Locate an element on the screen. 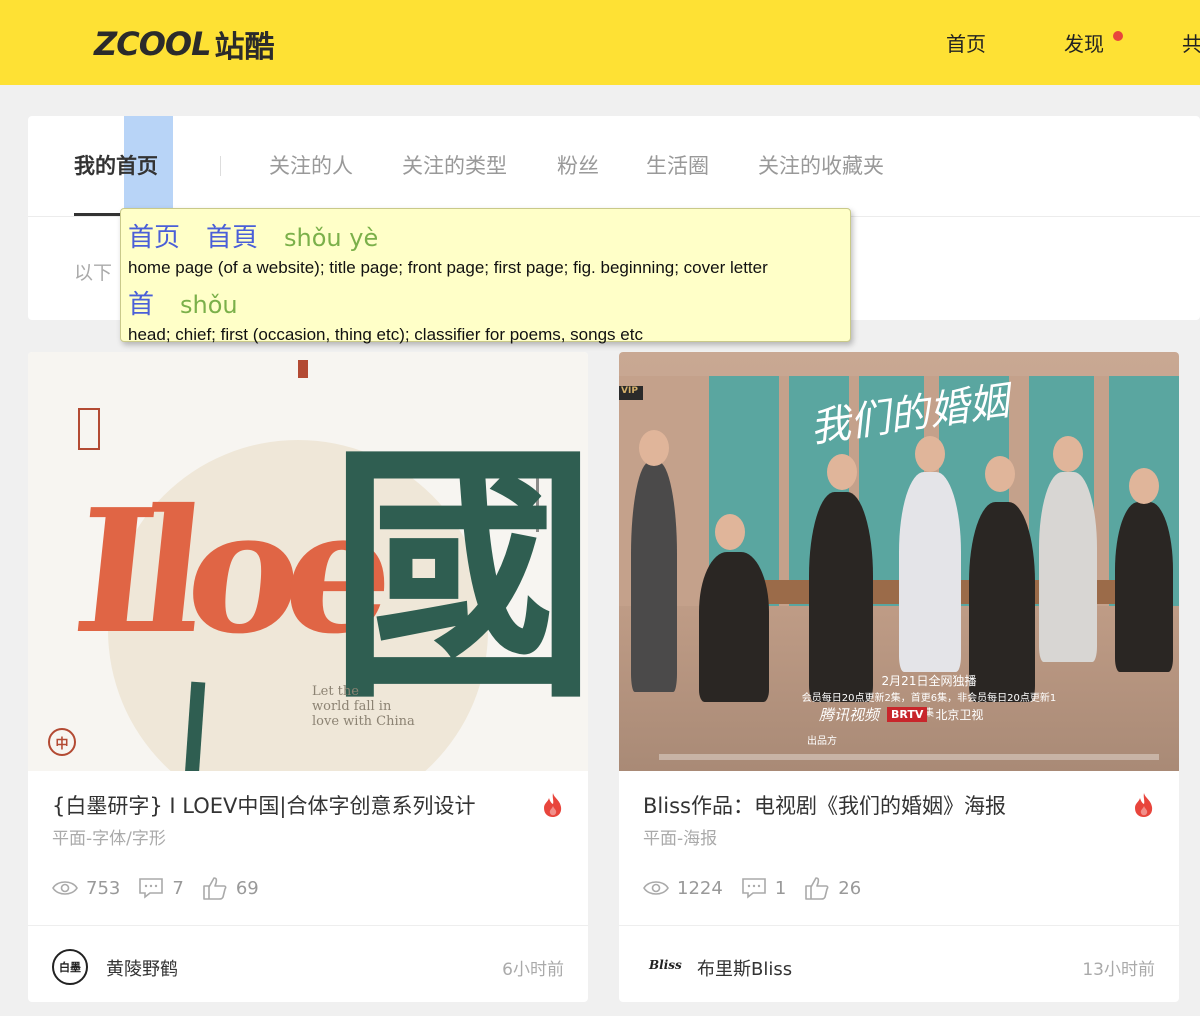  like-count: 26 is located at coordinates (832, 888).